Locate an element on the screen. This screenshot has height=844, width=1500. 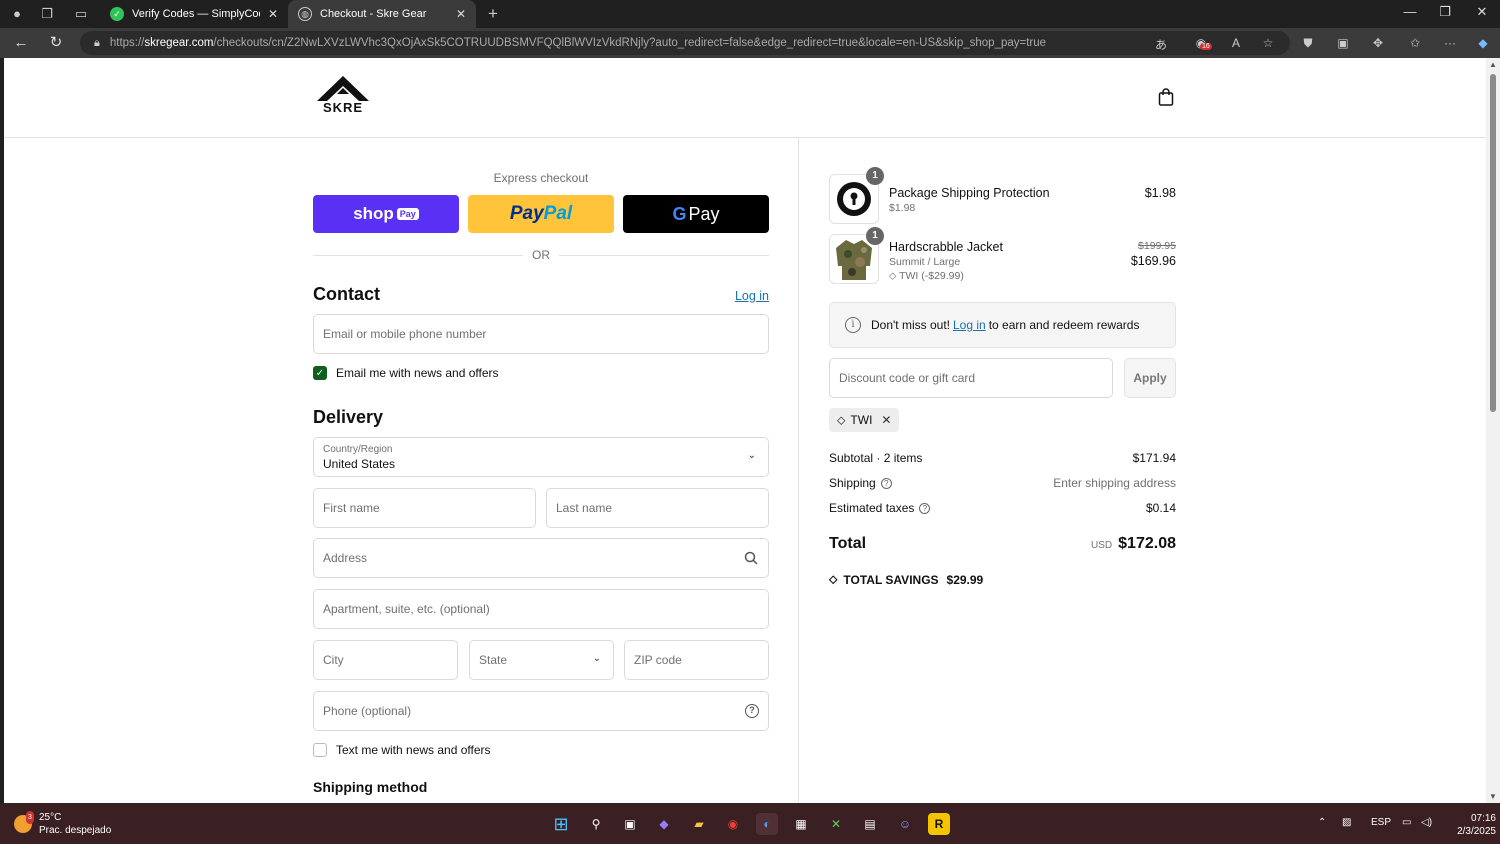
page-scrollbar: ▲ ▼ is located at coordinates (1493, 430).